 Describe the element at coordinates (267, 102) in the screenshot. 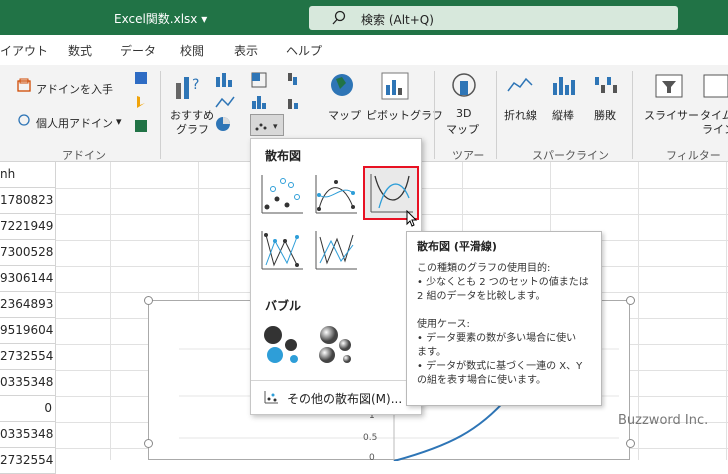

I see `statistic-chart-icon` at that location.